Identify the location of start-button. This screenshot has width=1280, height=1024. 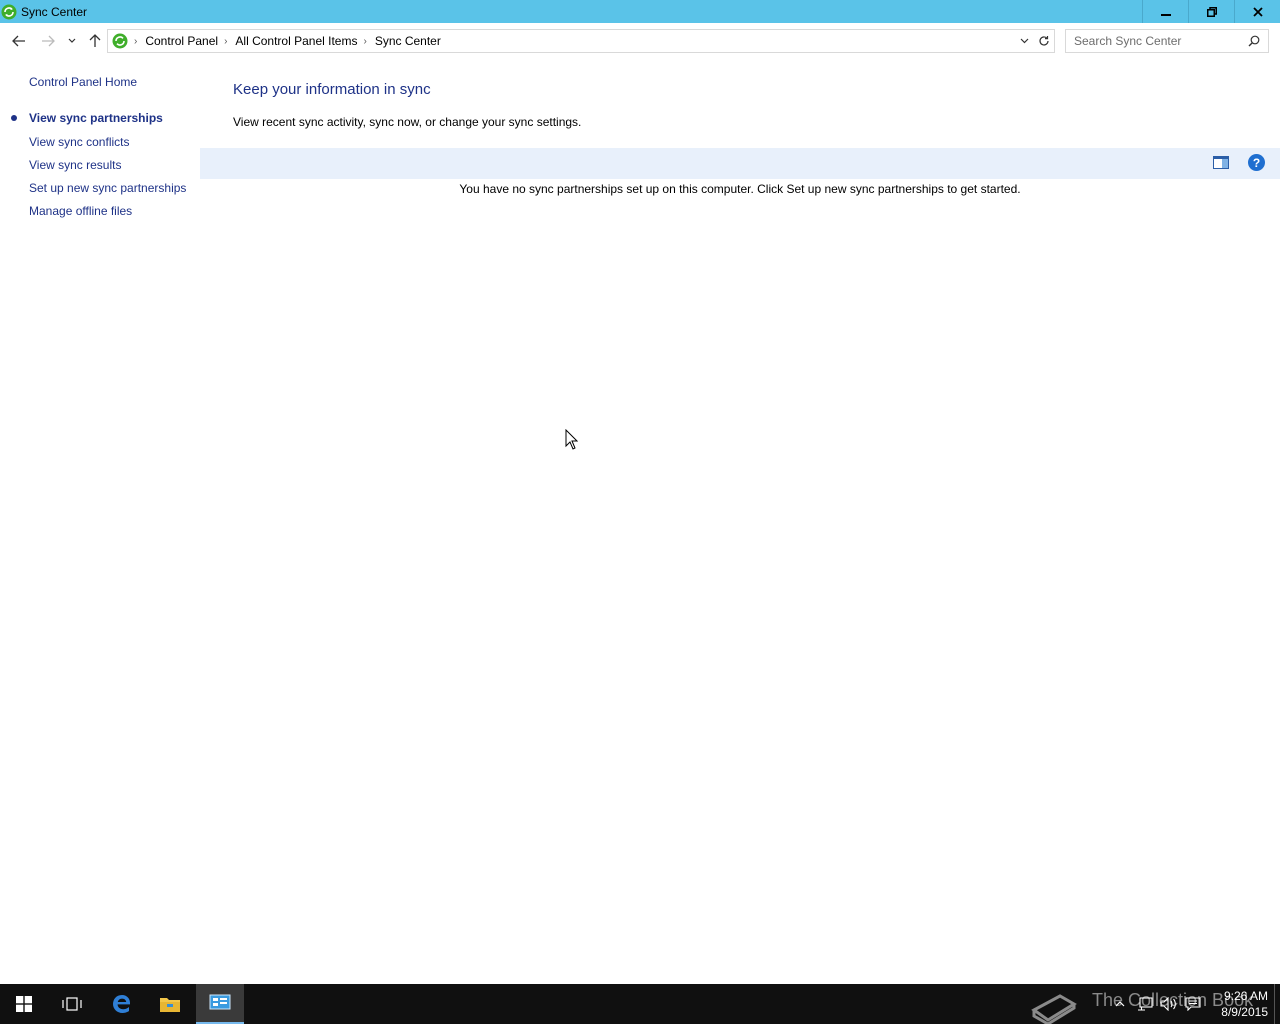
(24, 1004).